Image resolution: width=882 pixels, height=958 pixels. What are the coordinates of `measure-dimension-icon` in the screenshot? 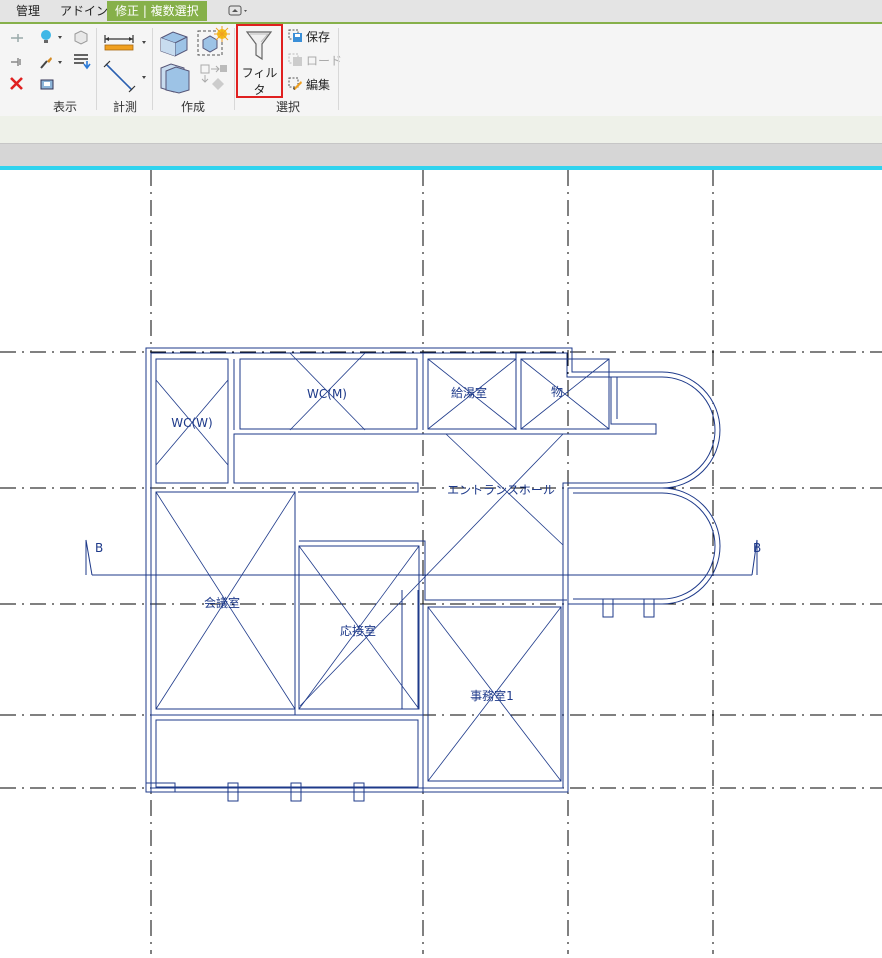 It's located at (126, 43).